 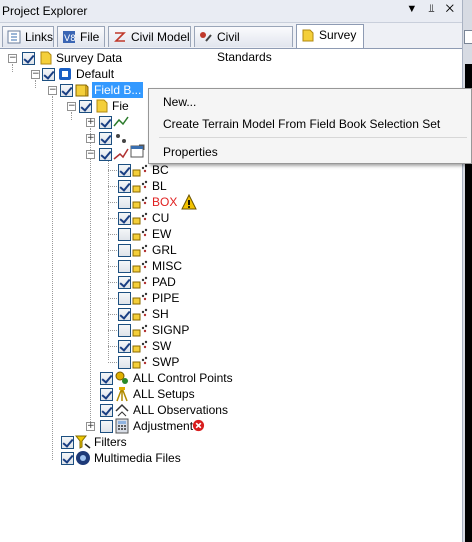 What do you see at coordinates (231, 11) in the screenshot?
I see `project-explorer-titlebar: Project Explorer ▼ ⫫ ✕` at bounding box center [231, 11].